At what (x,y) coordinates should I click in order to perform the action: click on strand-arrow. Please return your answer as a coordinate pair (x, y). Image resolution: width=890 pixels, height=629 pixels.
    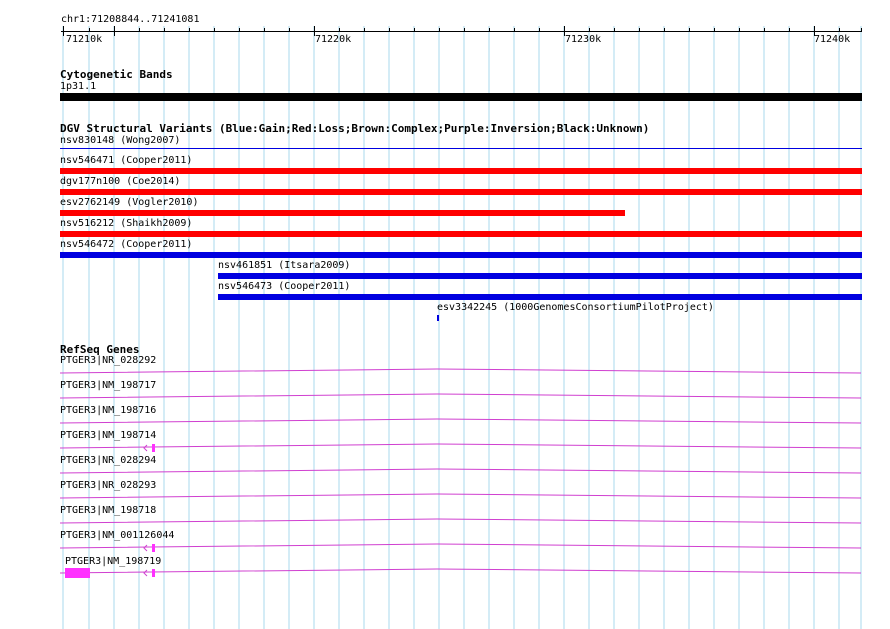
    Looking at the image, I should click on (145, 573).